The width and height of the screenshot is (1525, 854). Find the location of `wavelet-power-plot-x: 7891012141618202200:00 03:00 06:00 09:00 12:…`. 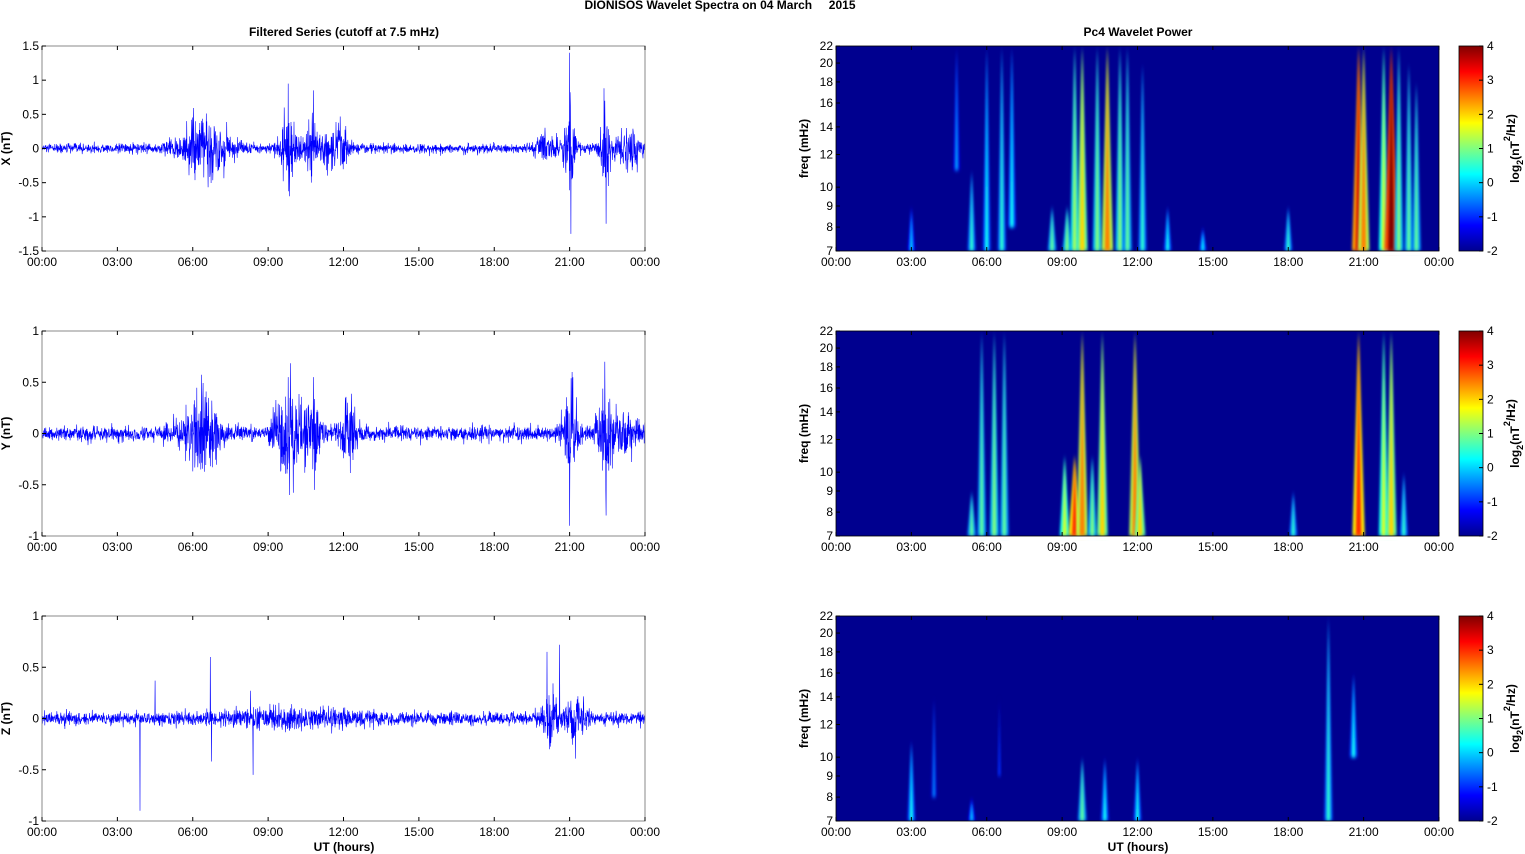

wavelet-power-plot-x: 7891012141618202200:00 03:00 06:00 09:00 12:… is located at coordinates (1161, 152).